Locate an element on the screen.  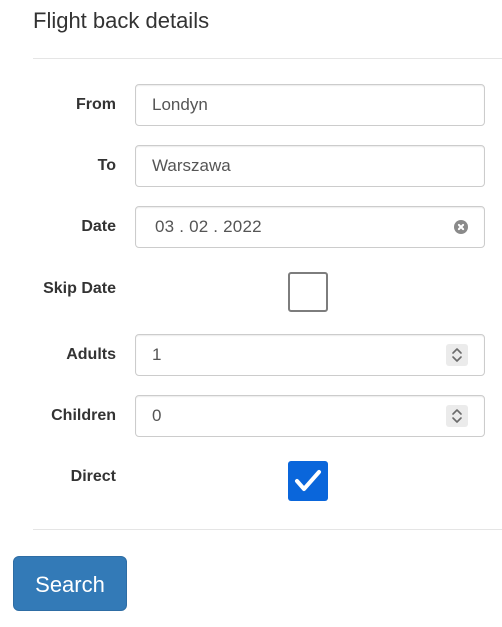
from-row: From Londyn is located at coordinates (251, 105).